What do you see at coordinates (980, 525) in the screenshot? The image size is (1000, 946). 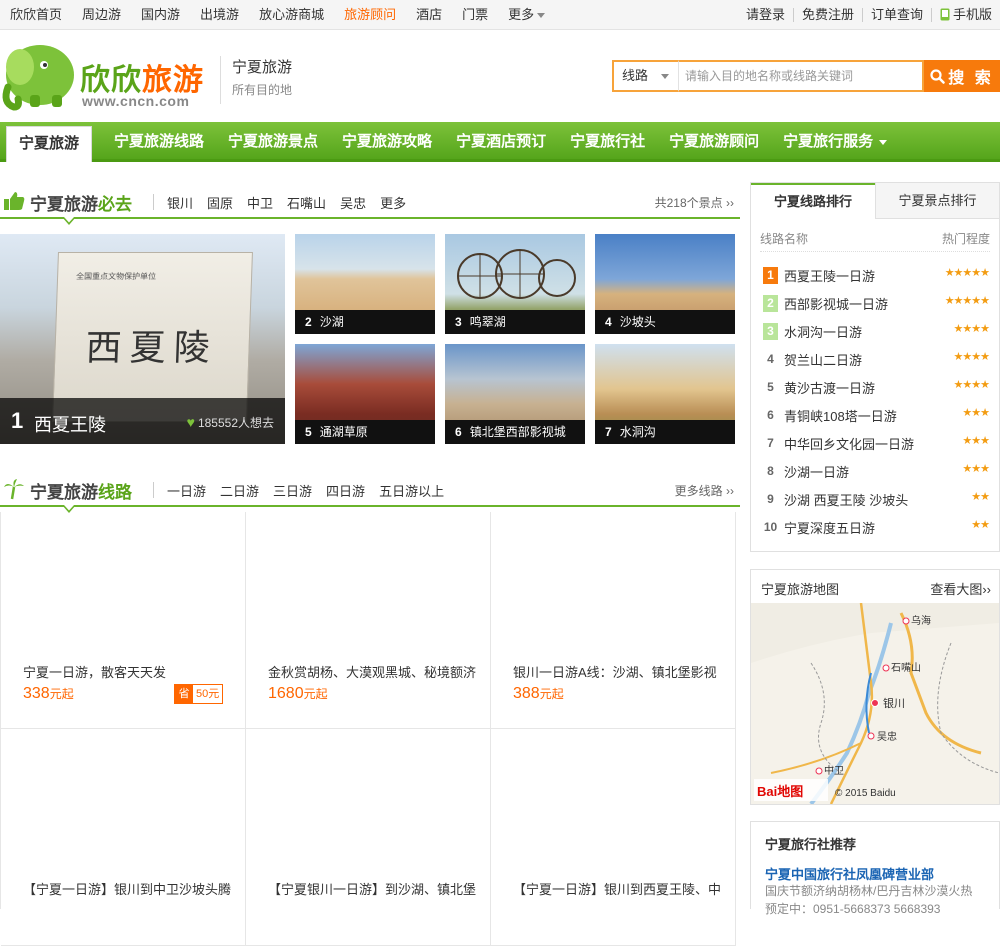 I see `star-rating: ★★` at bounding box center [980, 525].